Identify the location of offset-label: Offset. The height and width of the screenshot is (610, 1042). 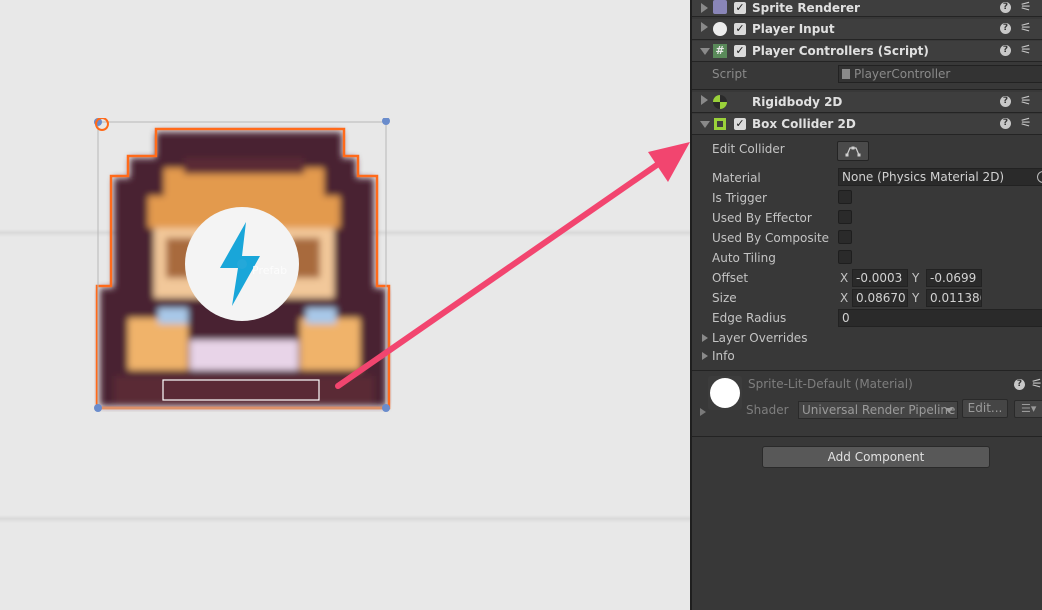
(730, 278).